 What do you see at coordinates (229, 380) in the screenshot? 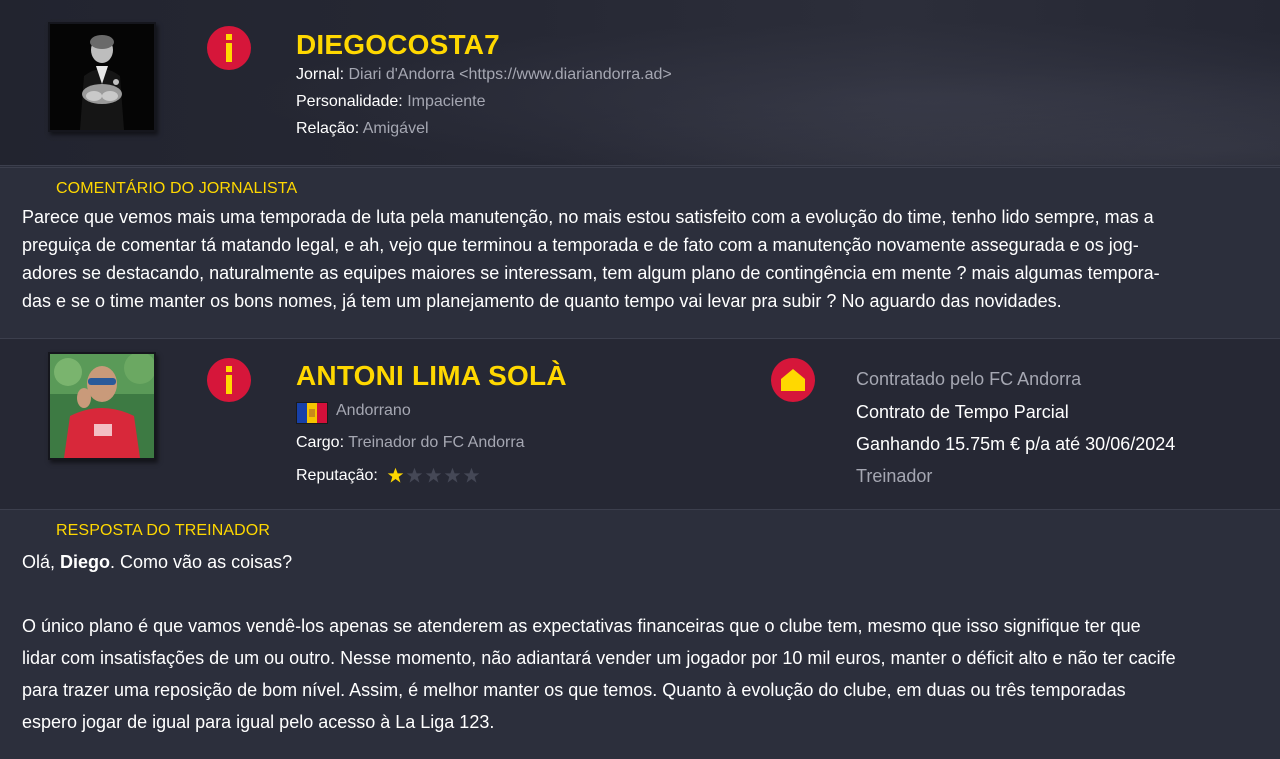
I see `coach-info-icon` at bounding box center [229, 380].